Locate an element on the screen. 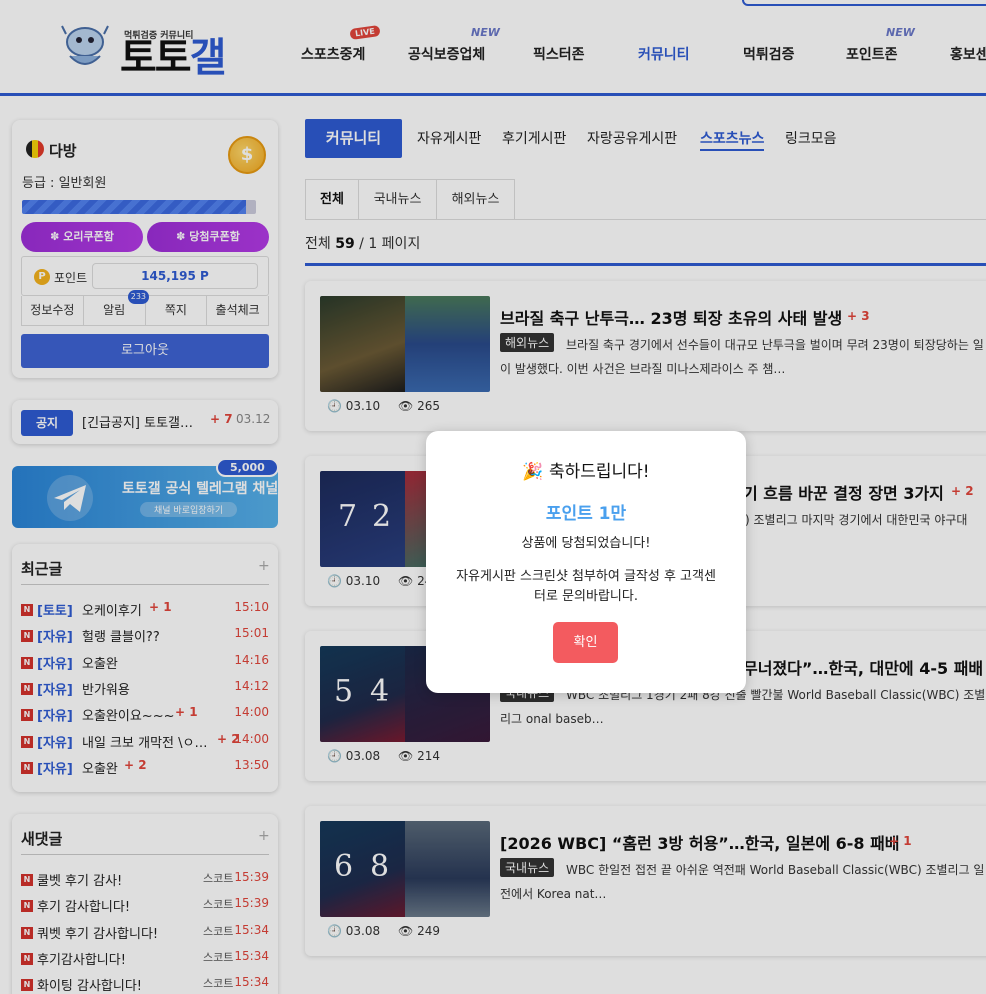 The width and height of the screenshot is (986, 994). confirm-button: 확인 is located at coordinates (585, 642).